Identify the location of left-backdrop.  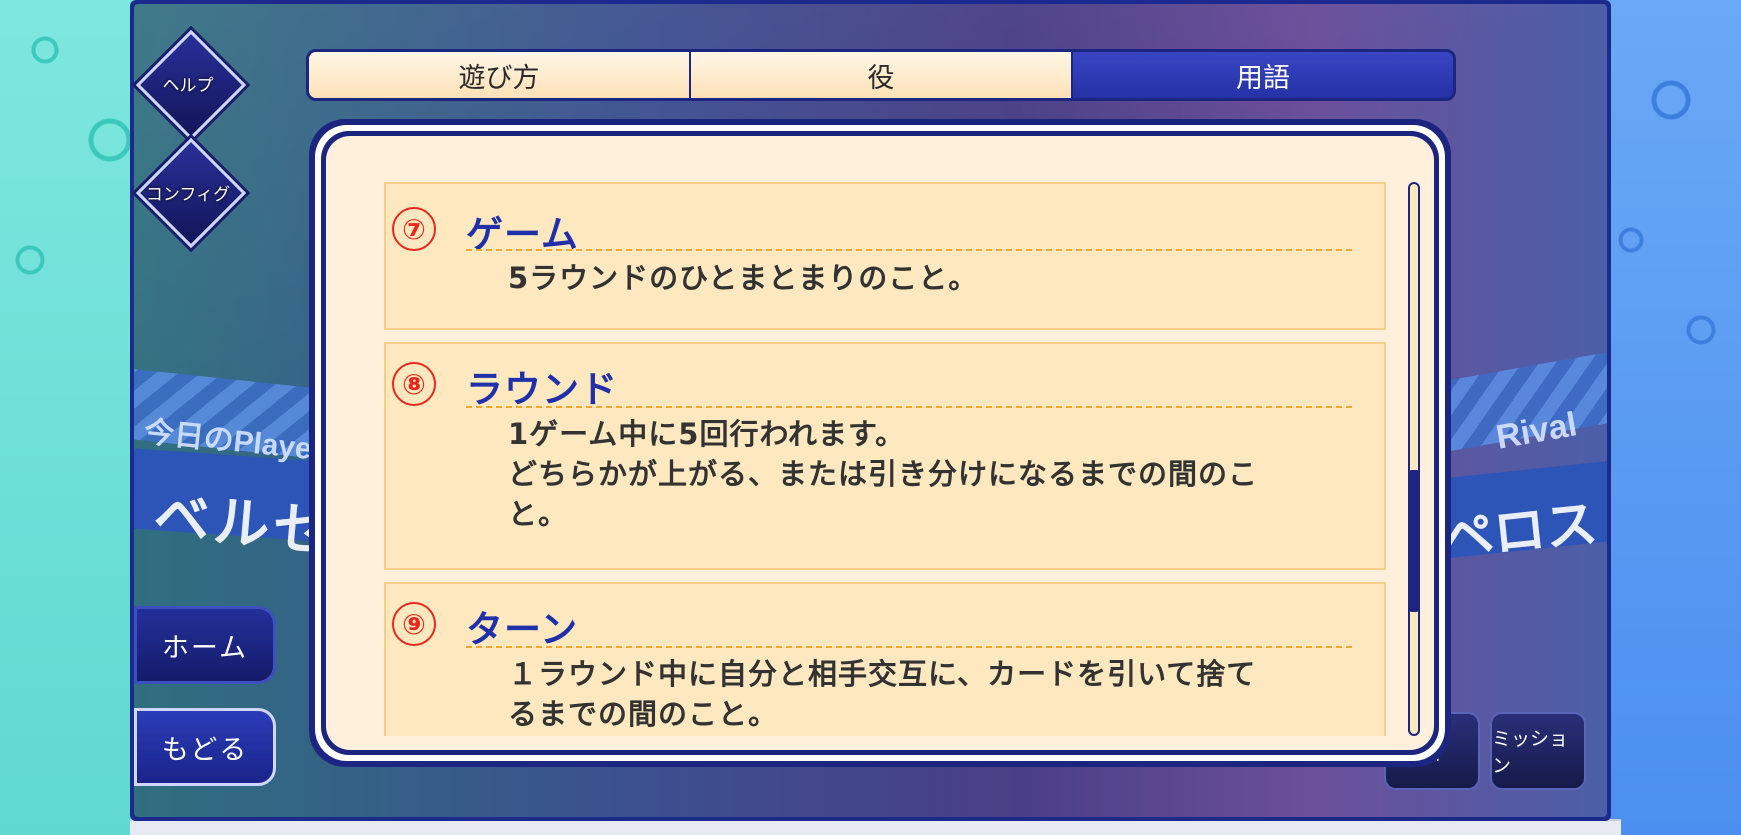
(70, 417).